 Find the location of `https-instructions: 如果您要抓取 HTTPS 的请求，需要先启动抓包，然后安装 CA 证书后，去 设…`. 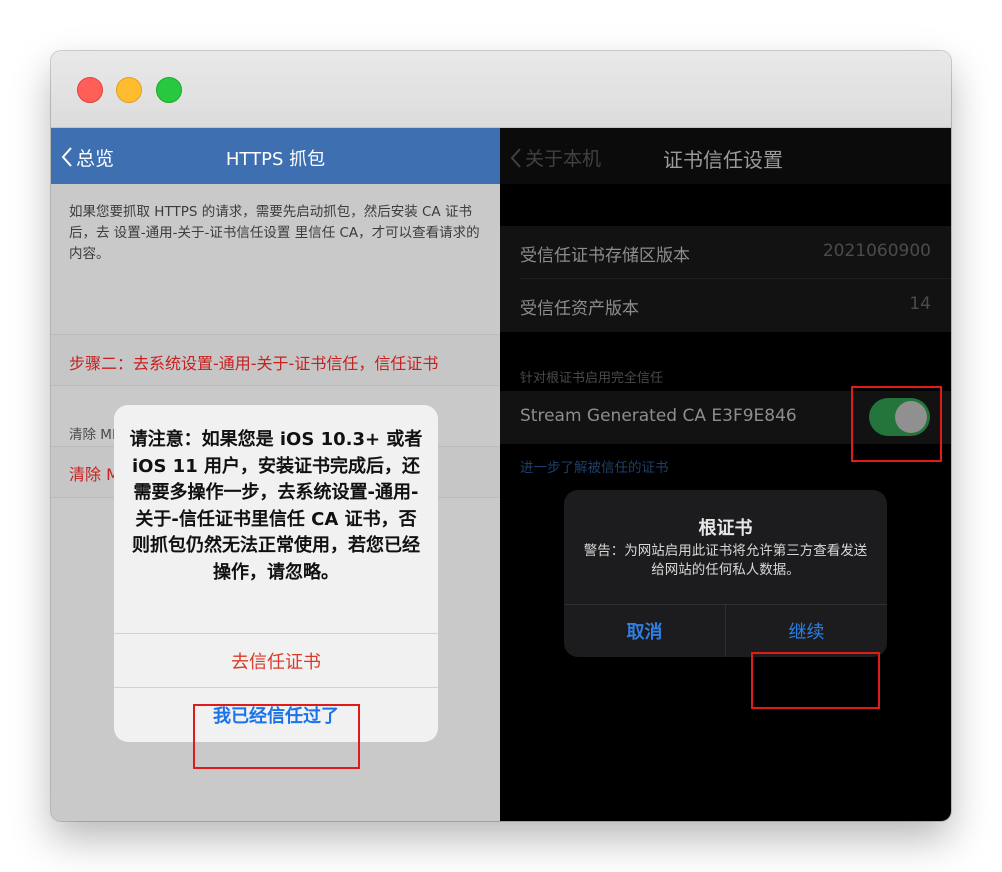

https-instructions: 如果您要抓取 HTTPS 的请求，需要先启动抓包，然后安装 CA 证书后，去 设… is located at coordinates (274, 233).